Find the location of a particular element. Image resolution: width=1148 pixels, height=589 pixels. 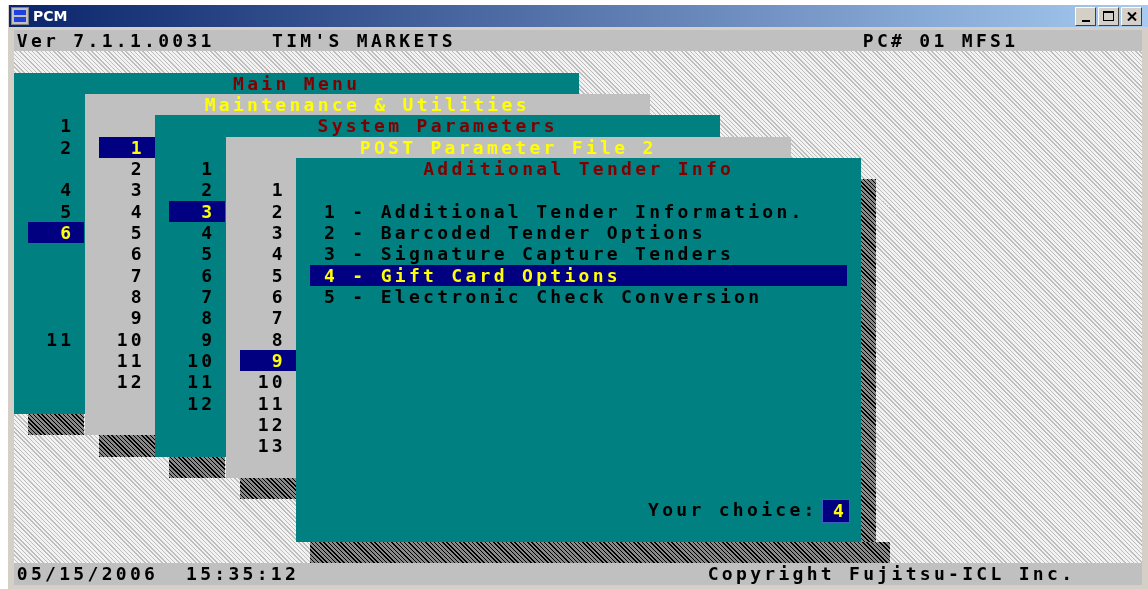

copyright-text: Copyright Fujitsu-ICL Inc. is located at coordinates (891, 574).